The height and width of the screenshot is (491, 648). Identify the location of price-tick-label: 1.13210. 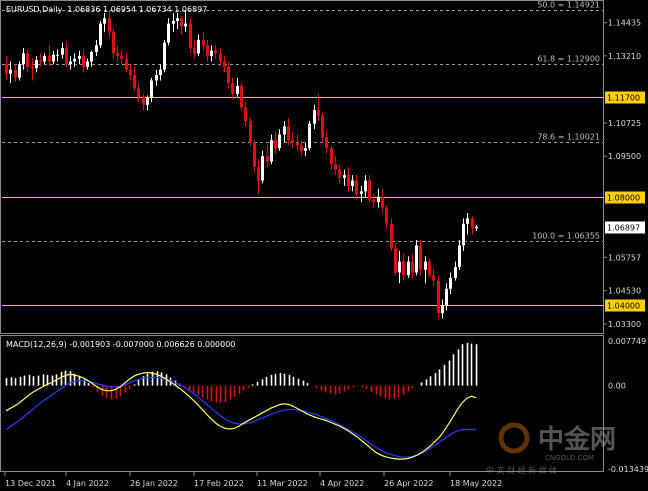
(624, 56).